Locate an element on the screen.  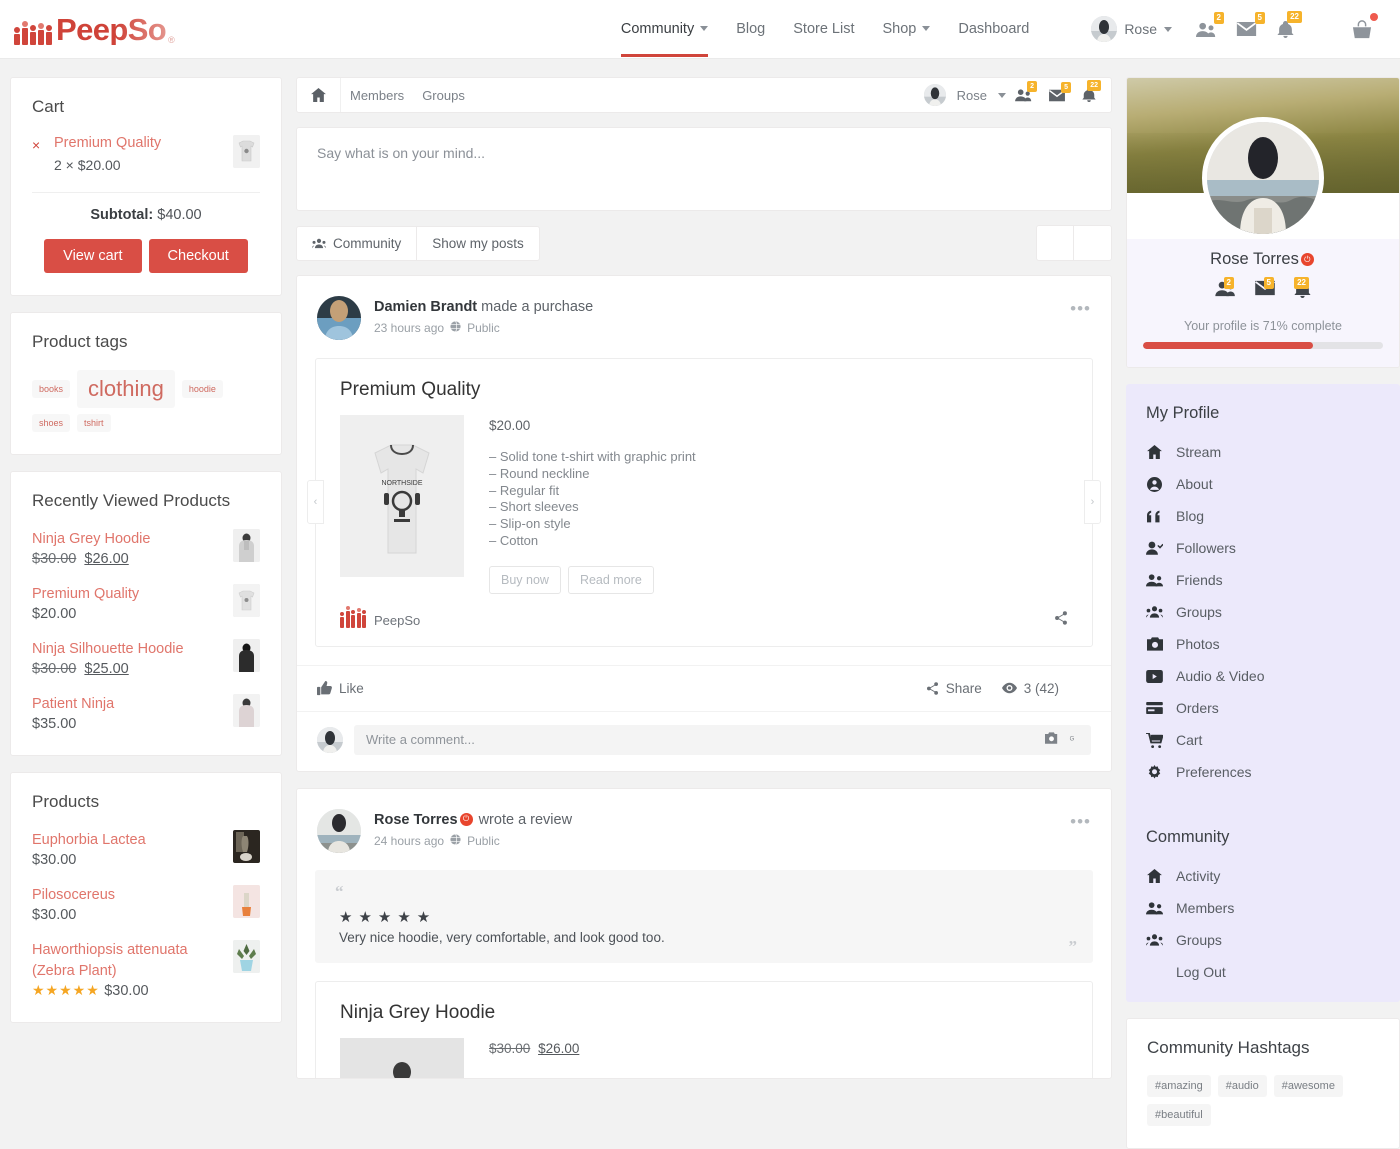
feedbar-link-members: Members is located at coordinates (377, 95).